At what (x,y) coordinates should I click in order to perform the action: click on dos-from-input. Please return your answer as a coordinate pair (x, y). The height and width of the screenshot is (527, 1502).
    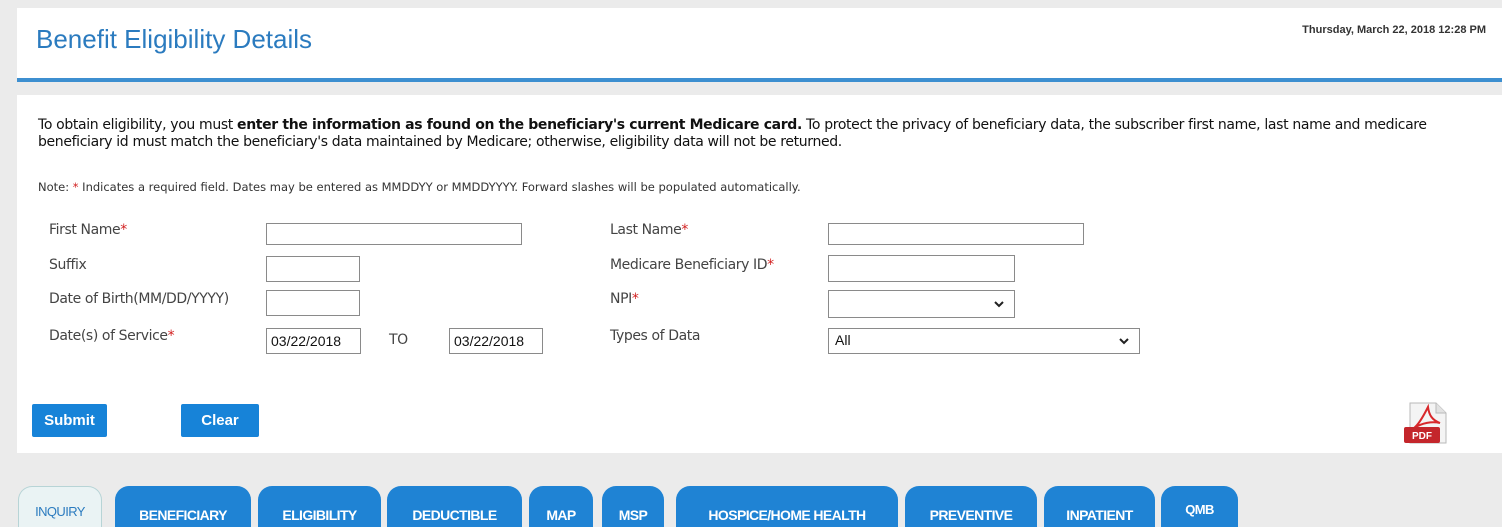
    Looking at the image, I should click on (313, 341).